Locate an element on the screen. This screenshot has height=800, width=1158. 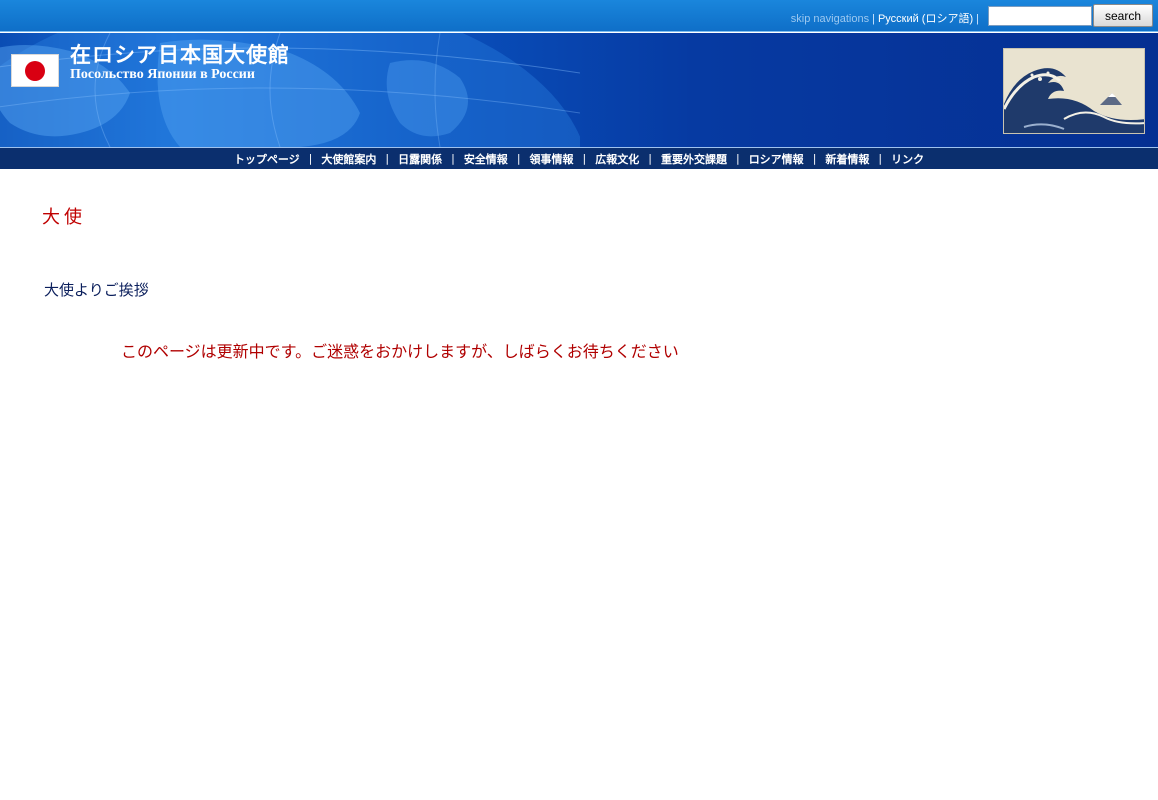
site-banner: 在ロシア日本国大使館 Посольство Японии в России is located at coordinates (579, 90).